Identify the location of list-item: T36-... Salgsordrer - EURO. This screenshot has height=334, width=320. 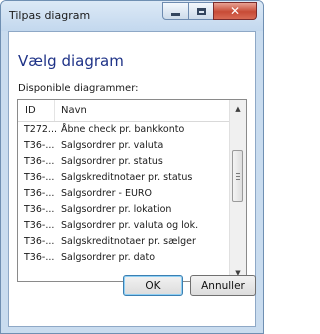
(124, 194).